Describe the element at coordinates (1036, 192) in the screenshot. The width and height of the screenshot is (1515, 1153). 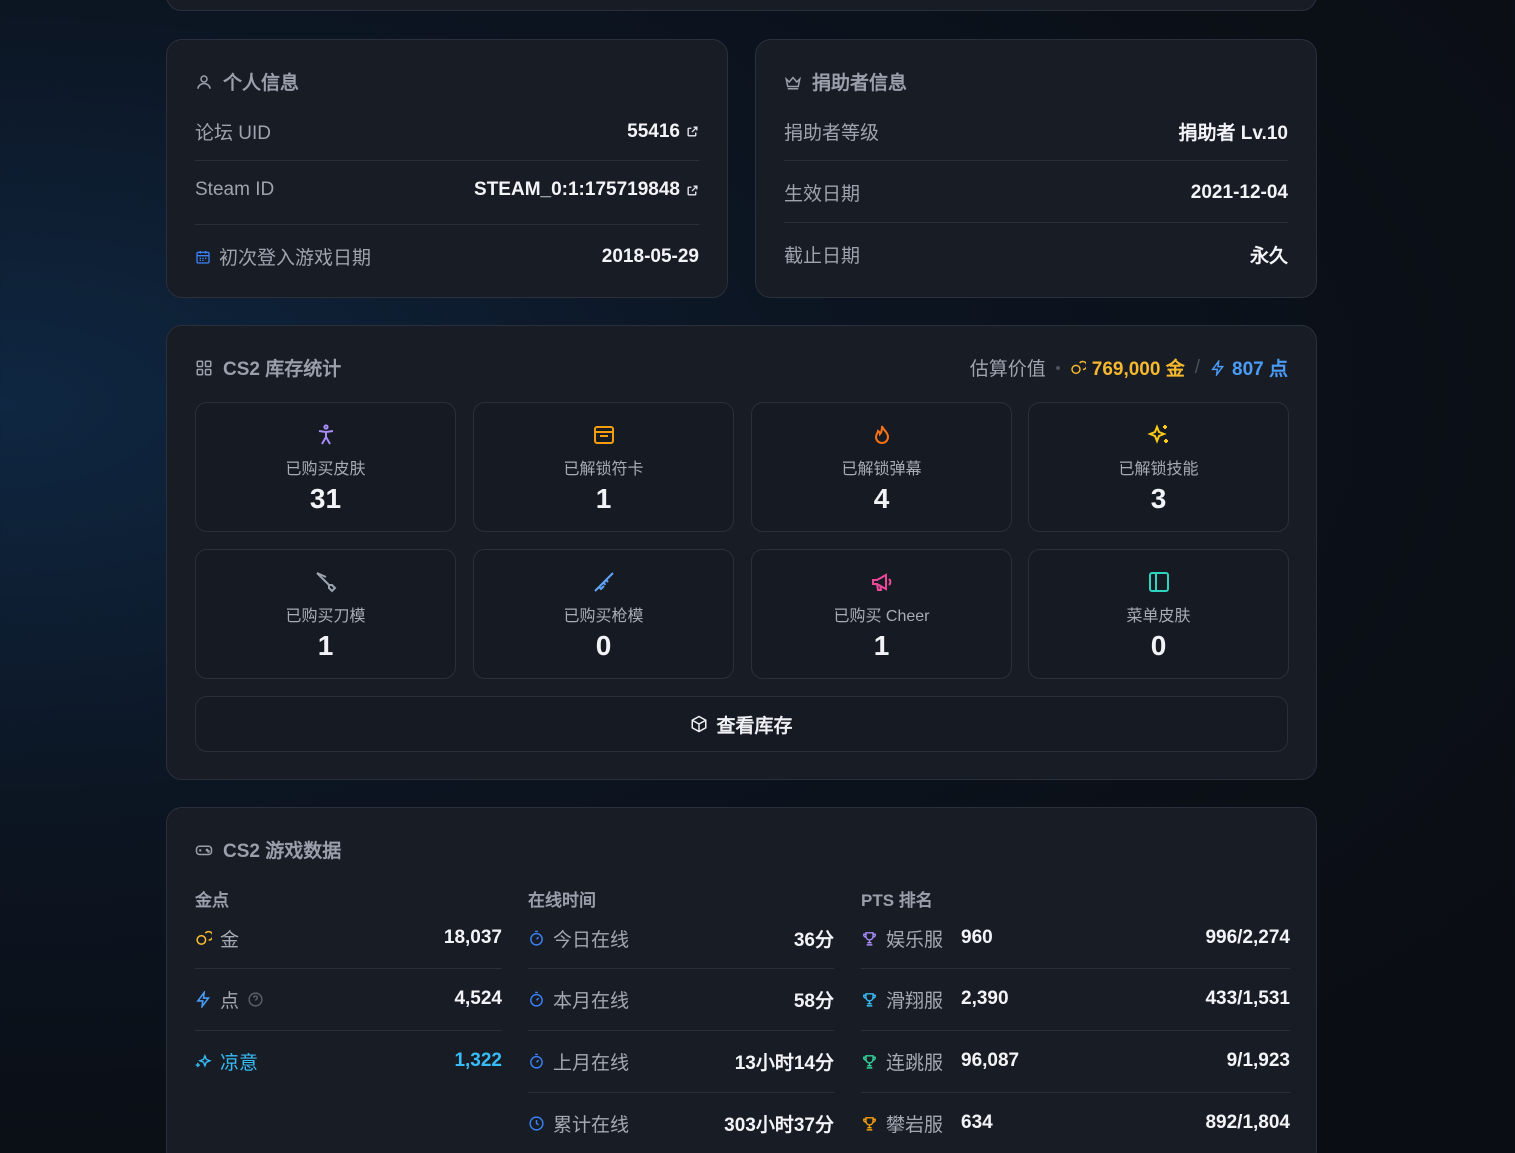
I see `donor-start-row: 生效日期 2021-12-04` at that location.